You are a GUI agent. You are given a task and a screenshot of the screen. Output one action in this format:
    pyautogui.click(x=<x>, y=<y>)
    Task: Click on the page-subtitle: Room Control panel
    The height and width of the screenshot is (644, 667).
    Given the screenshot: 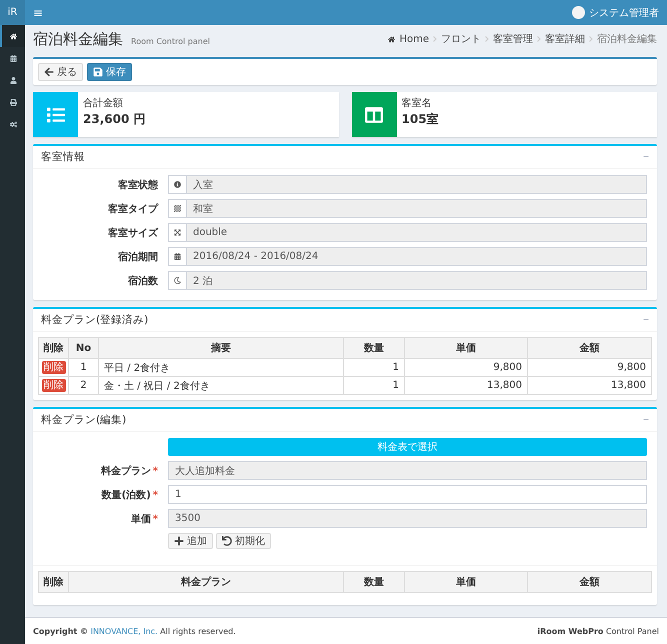 What is the action you would take?
    pyautogui.click(x=170, y=41)
    